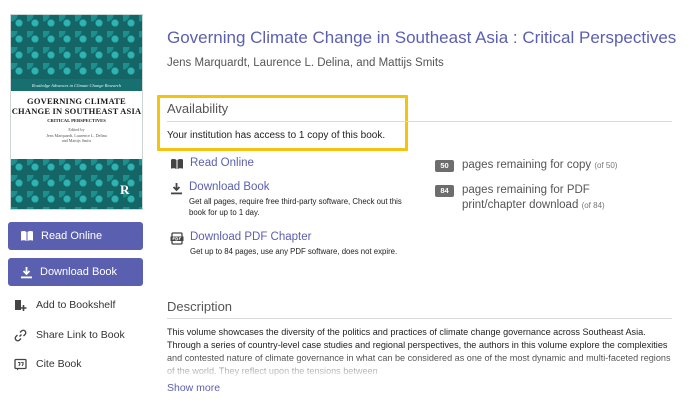 The height and width of the screenshot is (405, 700). Describe the element at coordinates (444, 166) in the screenshot. I see `copy-pages-badge: 50` at that location.